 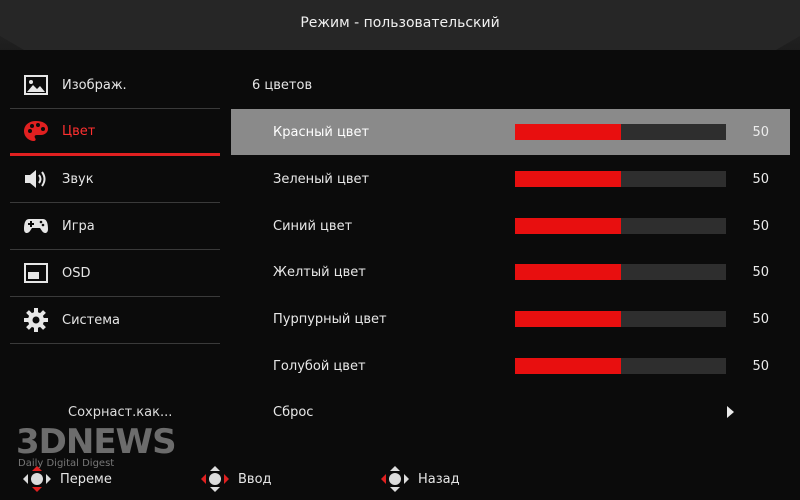 I want to click on sidebar-item-label: Игра, so click(x=78, y=226).